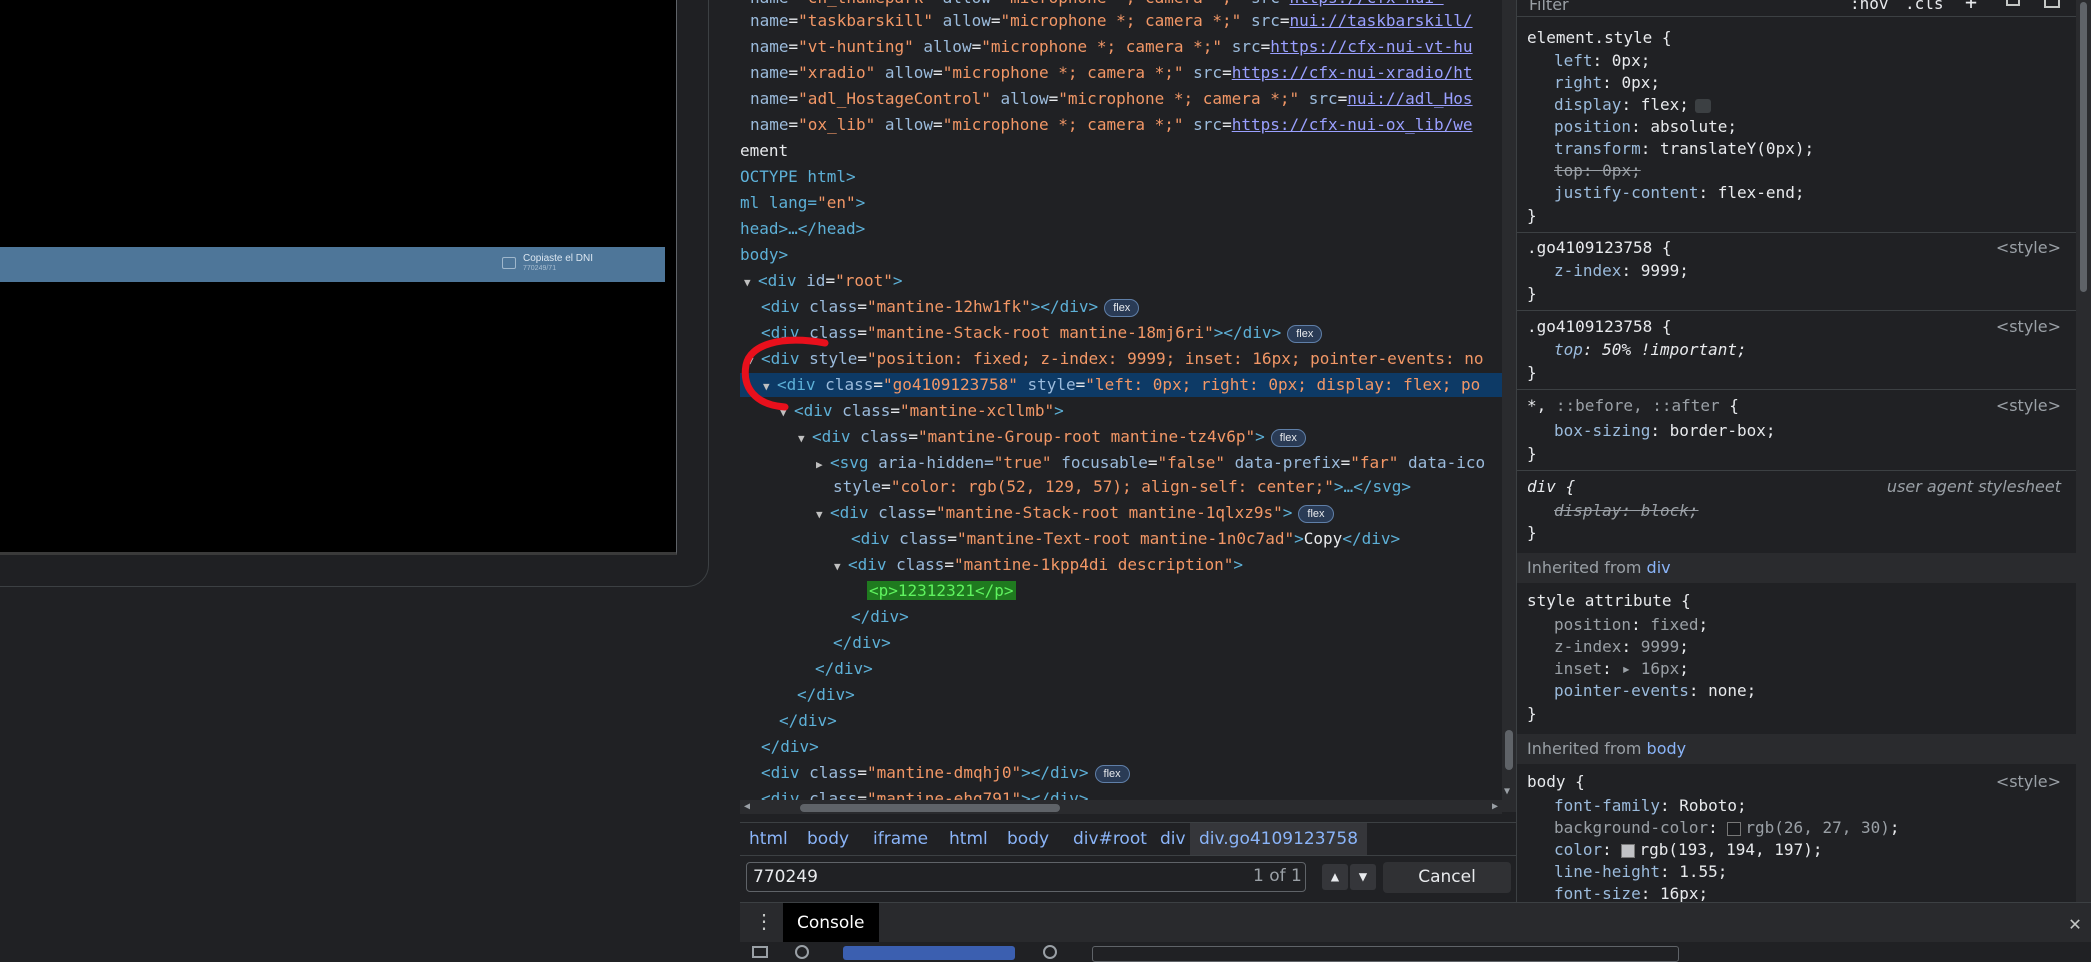  What do you see at coordinates (1924, 6) in the screenshot?
I see `class-toggle-button: .cls` at bounding box center [1924, 6].